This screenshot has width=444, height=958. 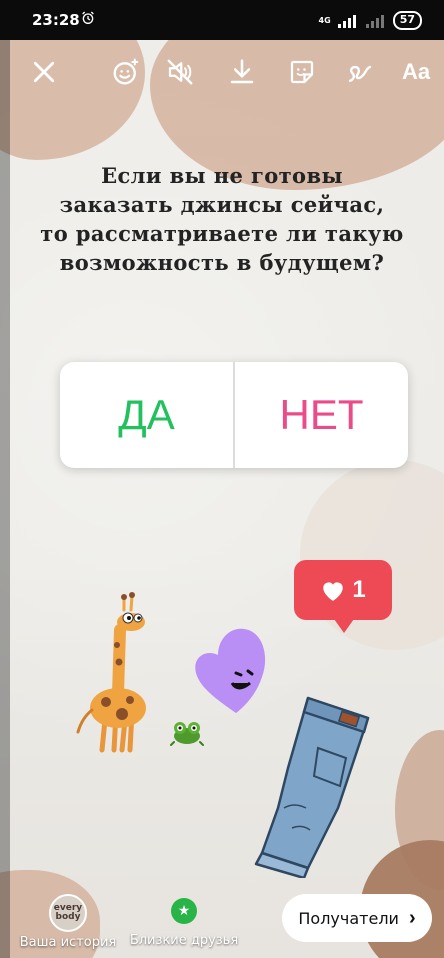 I want to click on poll-option-no: НЕТ, so click(x=321, y=415).